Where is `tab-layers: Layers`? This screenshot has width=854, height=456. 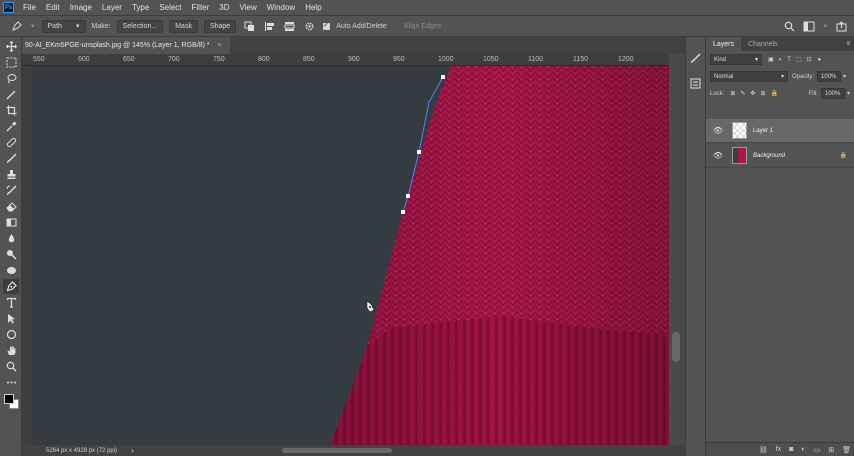 tab-layers: Layers is located at coordinates (724, 44).